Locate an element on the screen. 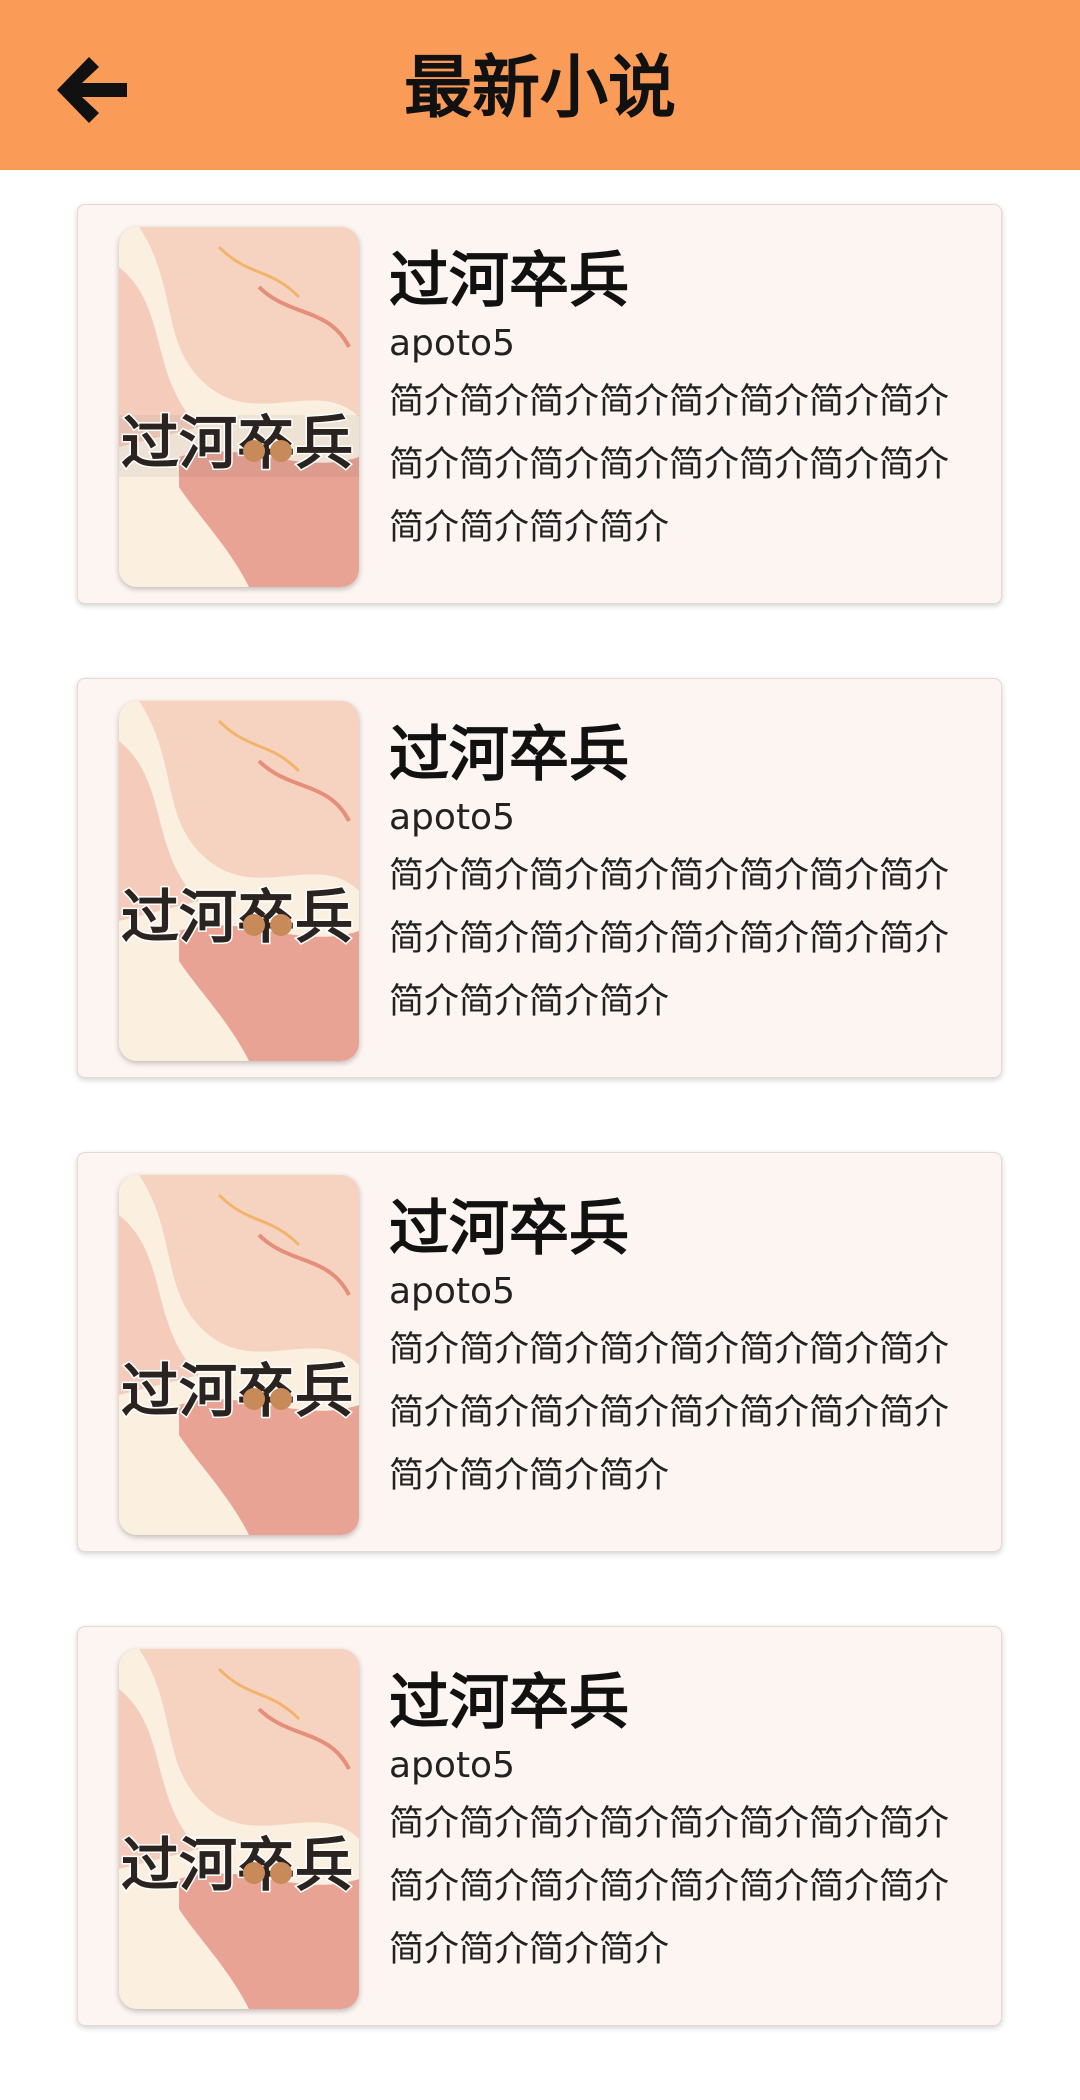  app-header: 最新小说 is located at coordinates (540, 85).